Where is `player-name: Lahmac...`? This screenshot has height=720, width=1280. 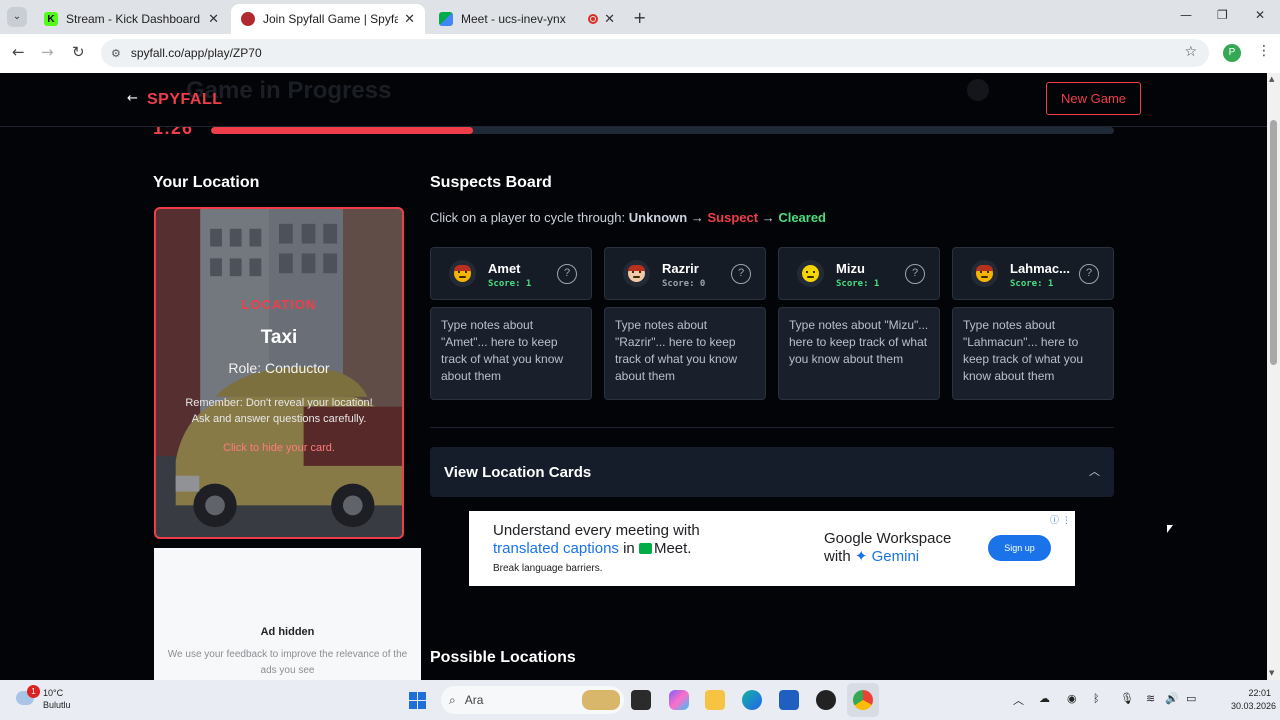
player-name: Lahmac... is located at coordinates (1040, 268).